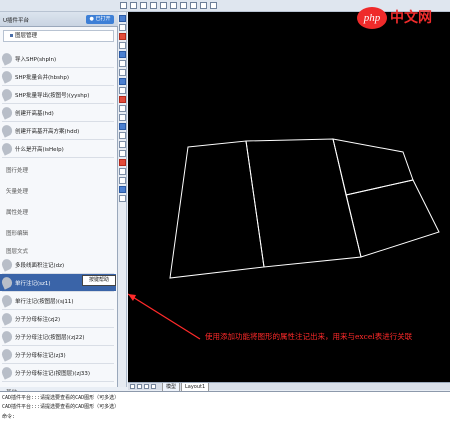 The width and height of the screenshot is (450, 423). I want to click on mirror-tool-icon, so click(122, 54).